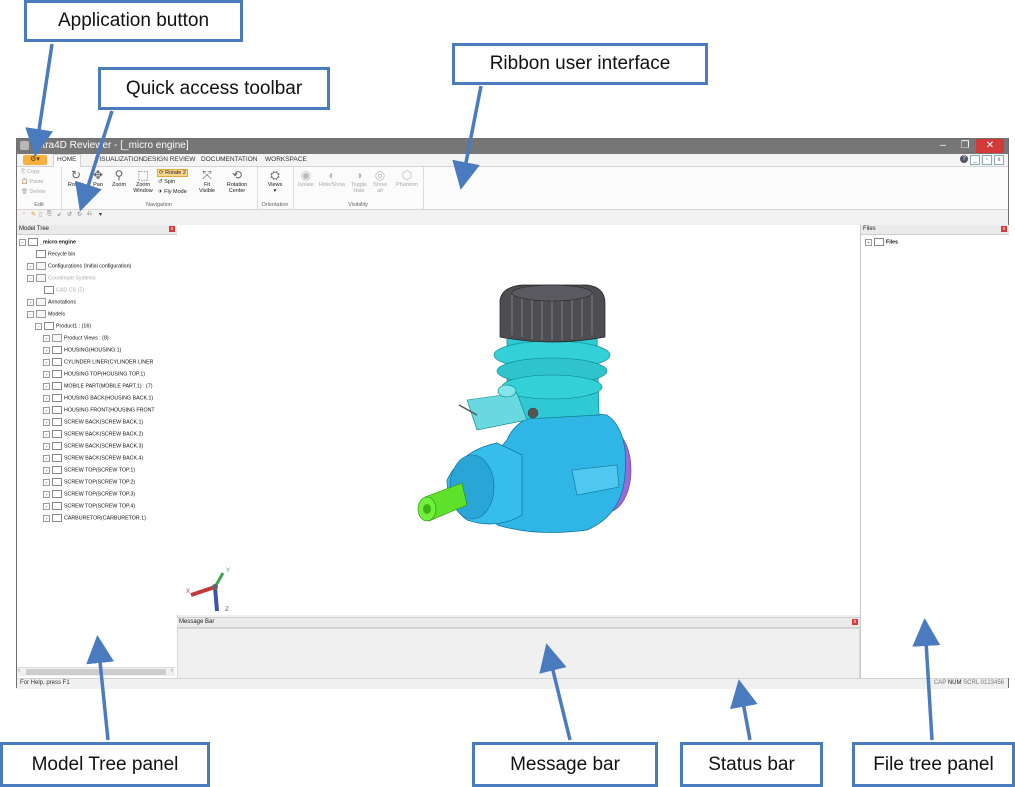 Image resolution: width=1015 pixels, height=787 pixels. I want to click on tree-item: + SCREW BACK(SCREW BACK.3), so click(93, 446).